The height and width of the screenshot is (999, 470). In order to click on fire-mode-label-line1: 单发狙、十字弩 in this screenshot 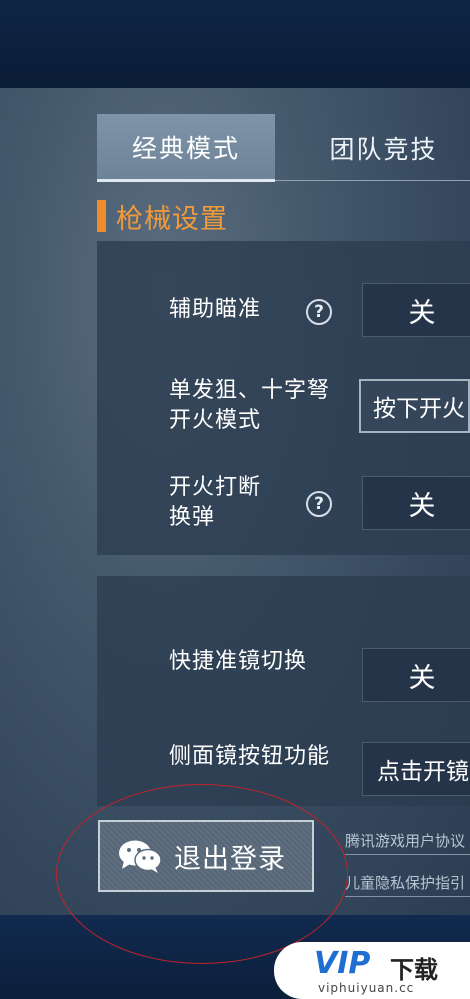, I will do `click(250, 390)`.